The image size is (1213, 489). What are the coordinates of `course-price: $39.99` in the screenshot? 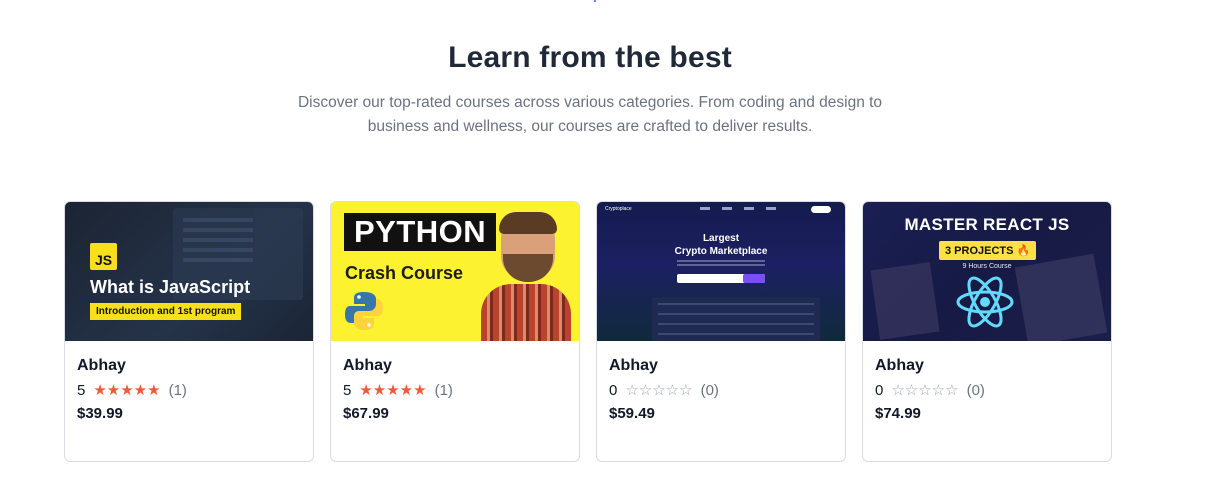 It's located at (100, 413).